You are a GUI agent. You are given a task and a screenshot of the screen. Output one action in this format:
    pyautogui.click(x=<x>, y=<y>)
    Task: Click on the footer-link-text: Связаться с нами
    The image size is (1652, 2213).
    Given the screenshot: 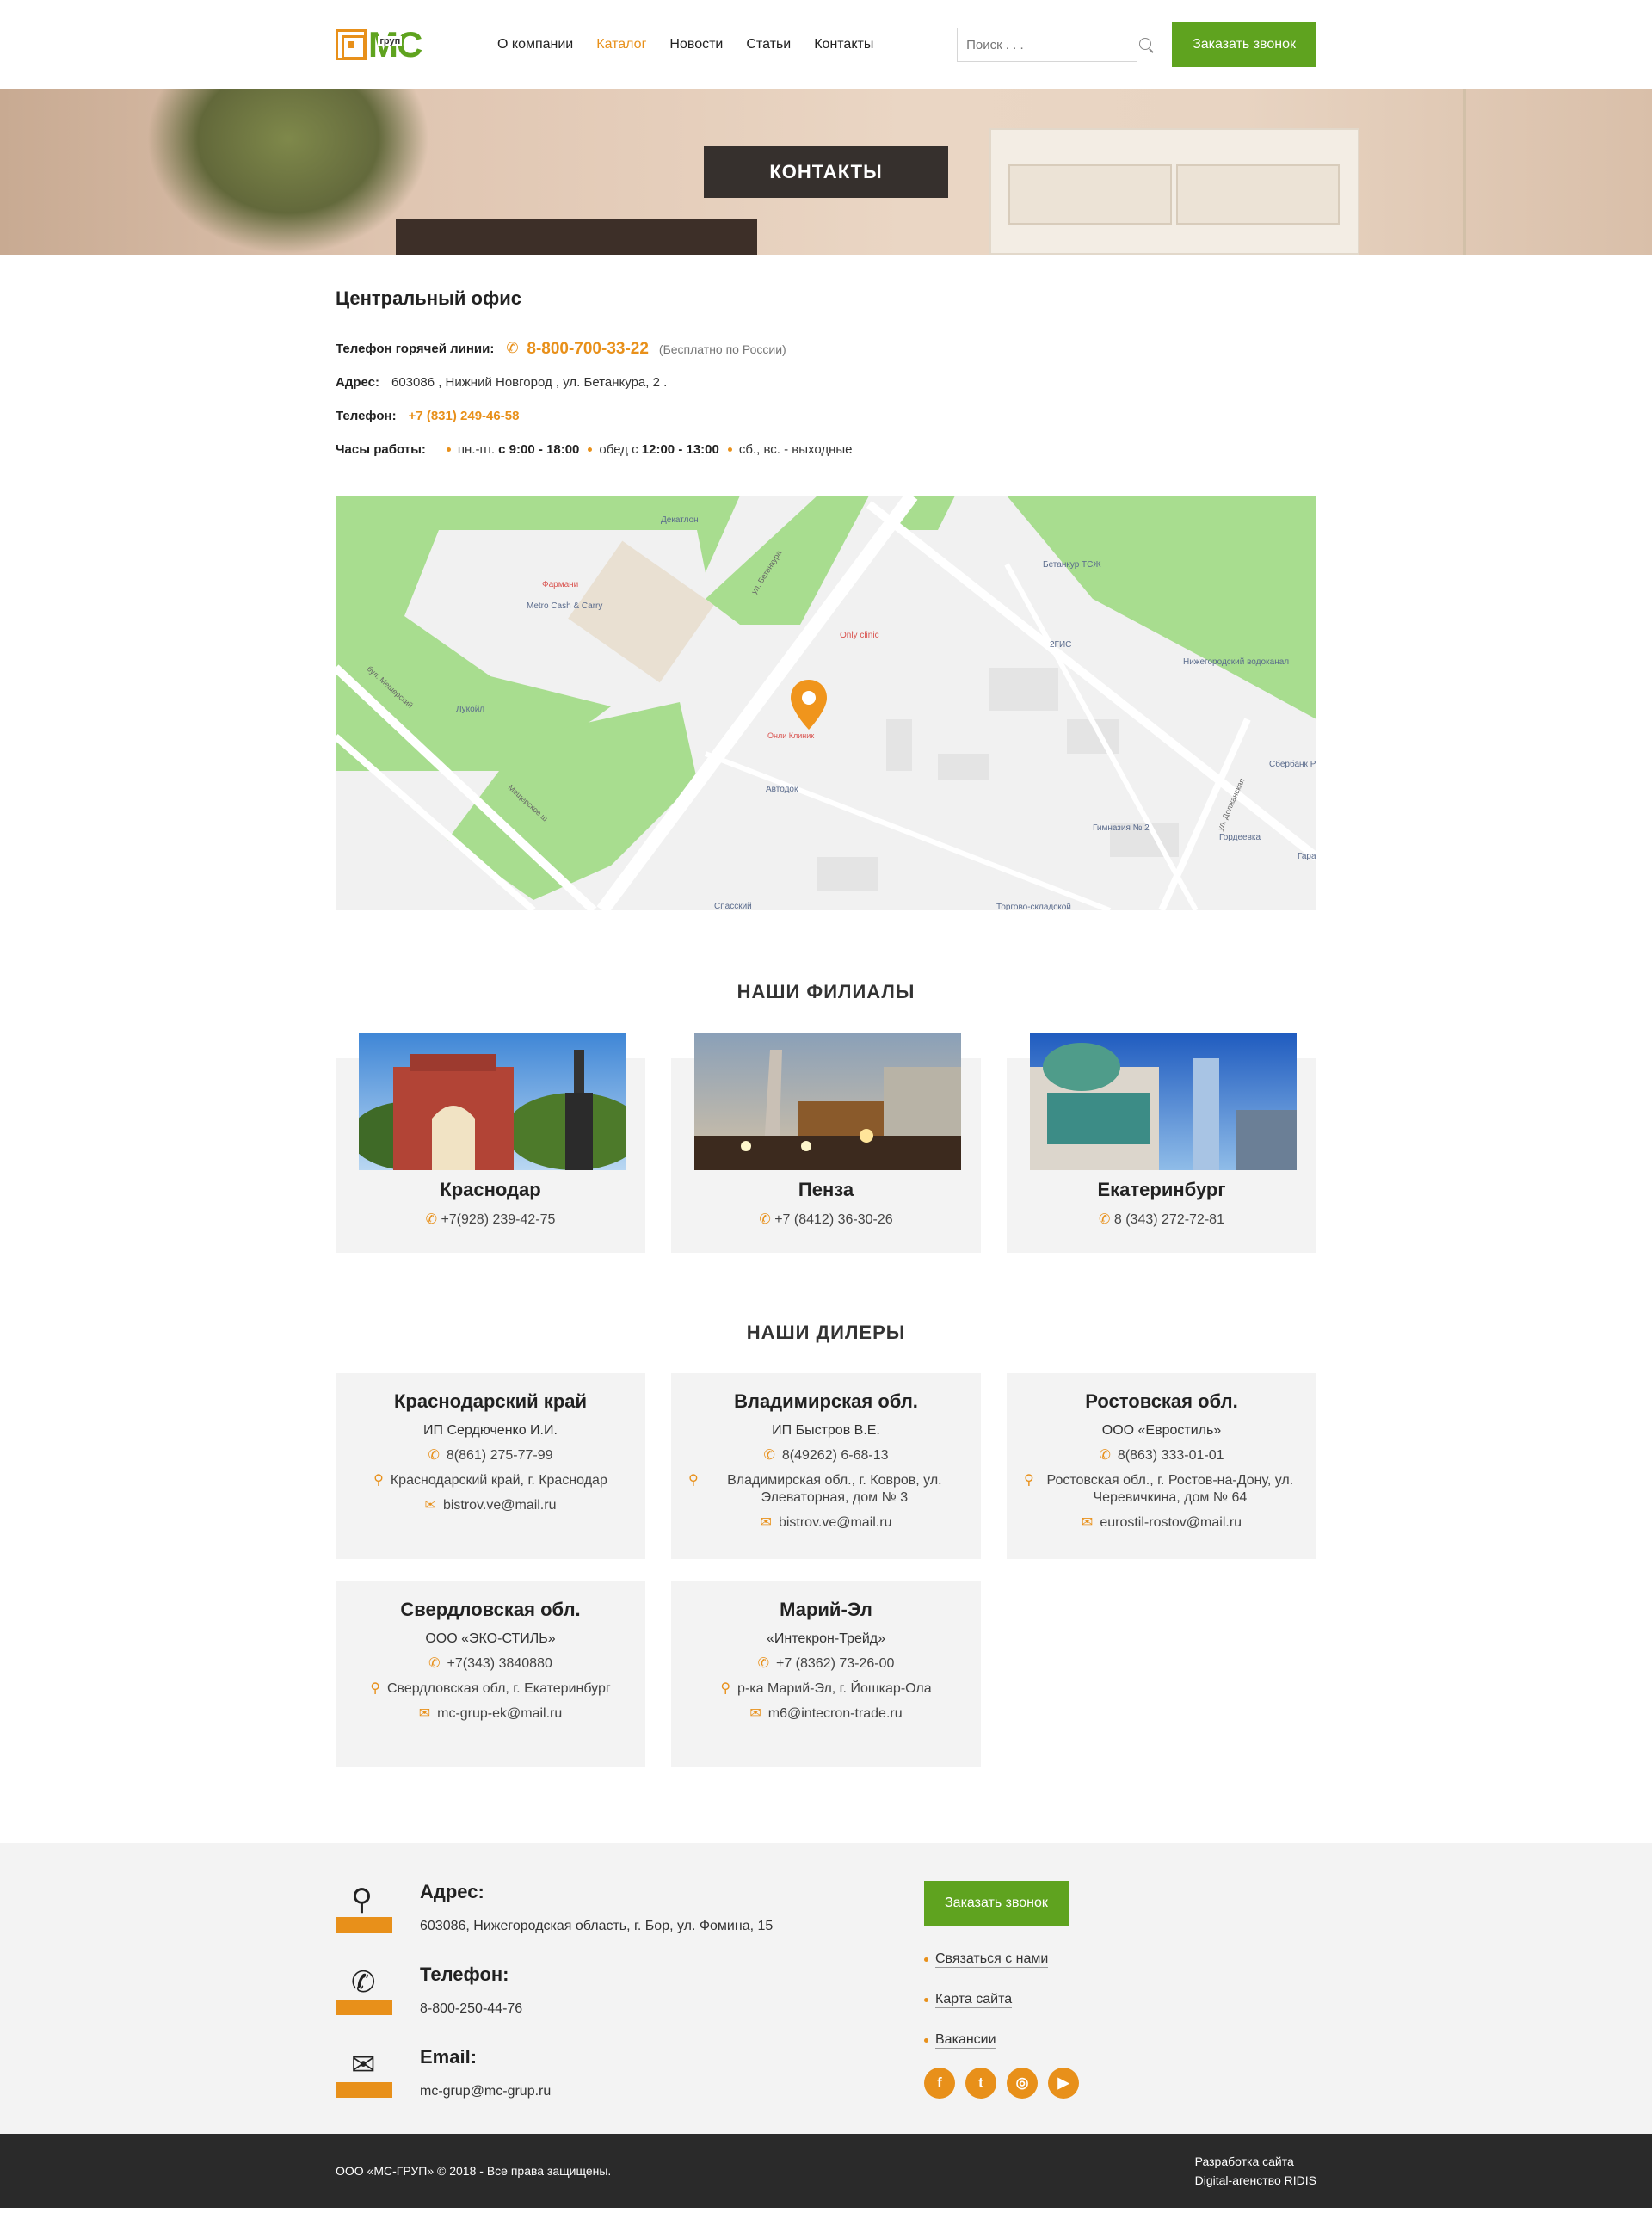 What is the action you would take?
    pyautogui.click(x=992, y=1959)
    